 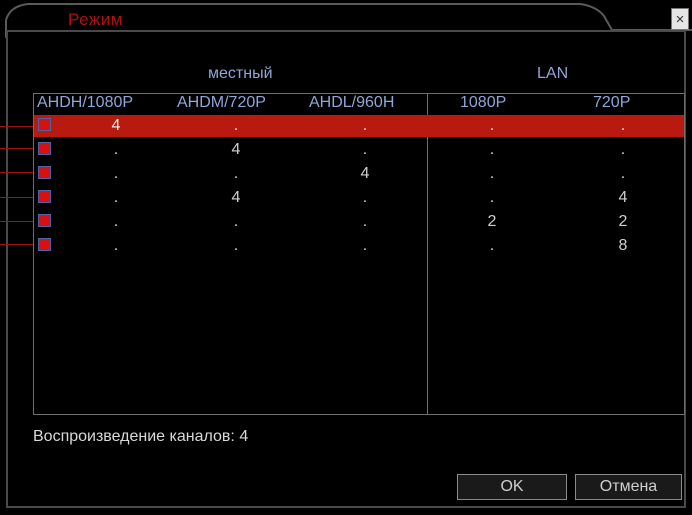 I want to click on column-header-ahdl: AHDL/960H, so click(x=352, y=102).